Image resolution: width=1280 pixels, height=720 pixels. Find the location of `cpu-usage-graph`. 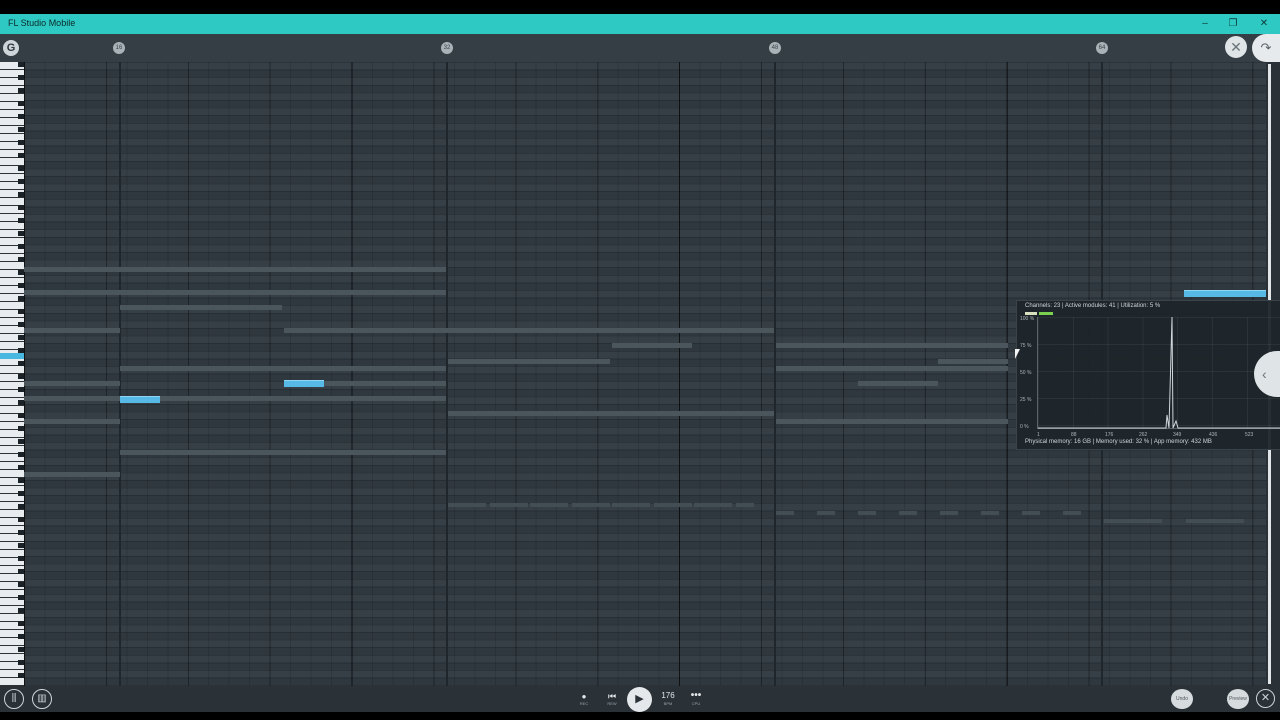

cpu-usage-graph is located at coordinates (1159, 372).